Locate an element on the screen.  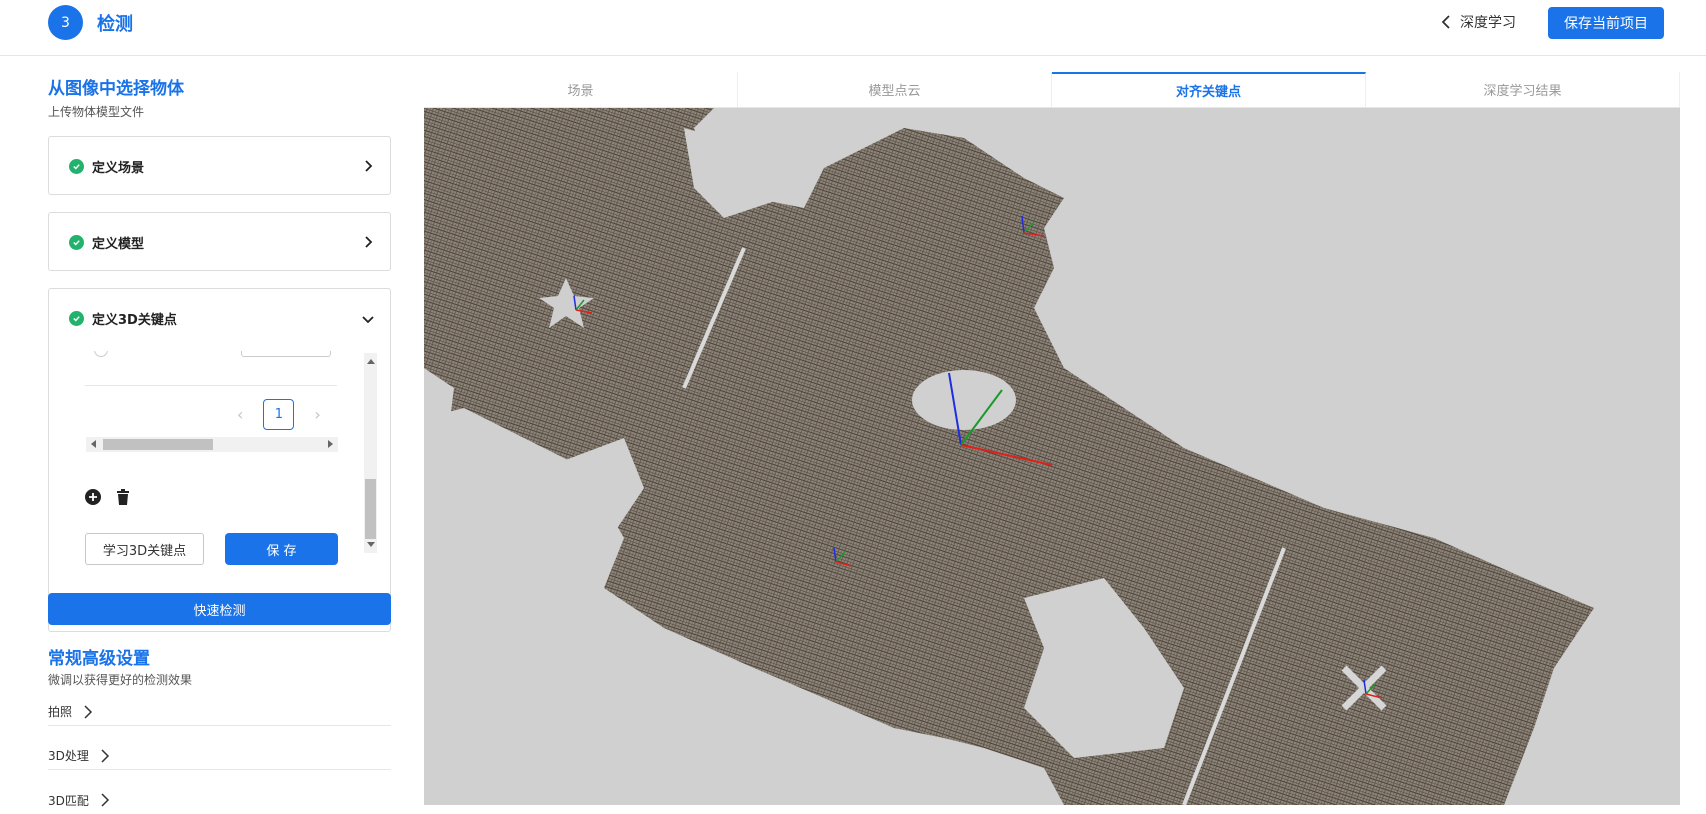
save-project-button: 保存当前项目 is located at coordinates (1606, 23).